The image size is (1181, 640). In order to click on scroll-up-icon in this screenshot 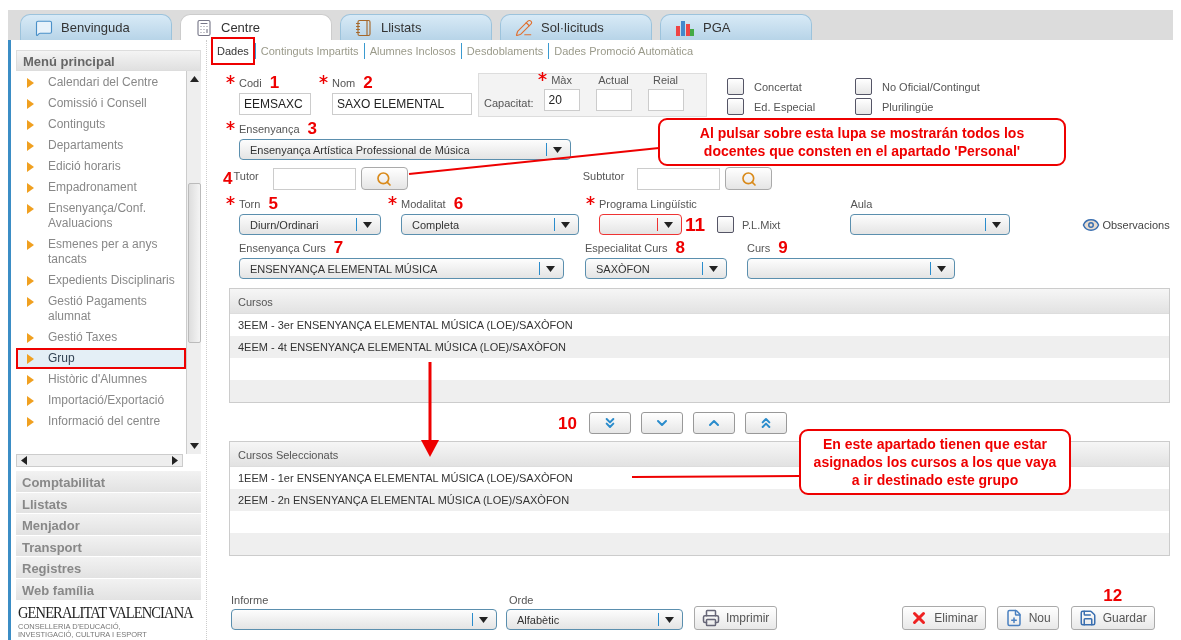, I will do `click(194, 79)`.